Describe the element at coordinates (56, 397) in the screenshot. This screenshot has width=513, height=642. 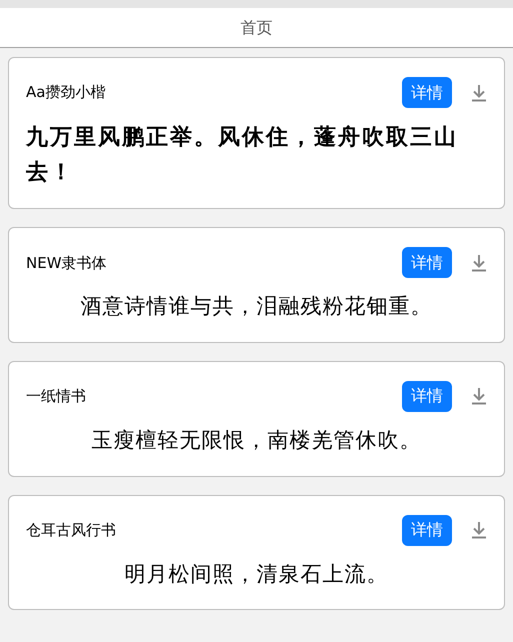
I see `font-name: 一纸情书` at that location.